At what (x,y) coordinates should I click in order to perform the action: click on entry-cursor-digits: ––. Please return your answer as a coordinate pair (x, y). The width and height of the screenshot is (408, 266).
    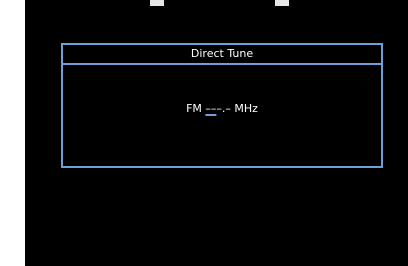
    Looking at the image, I should click on (210, 108).